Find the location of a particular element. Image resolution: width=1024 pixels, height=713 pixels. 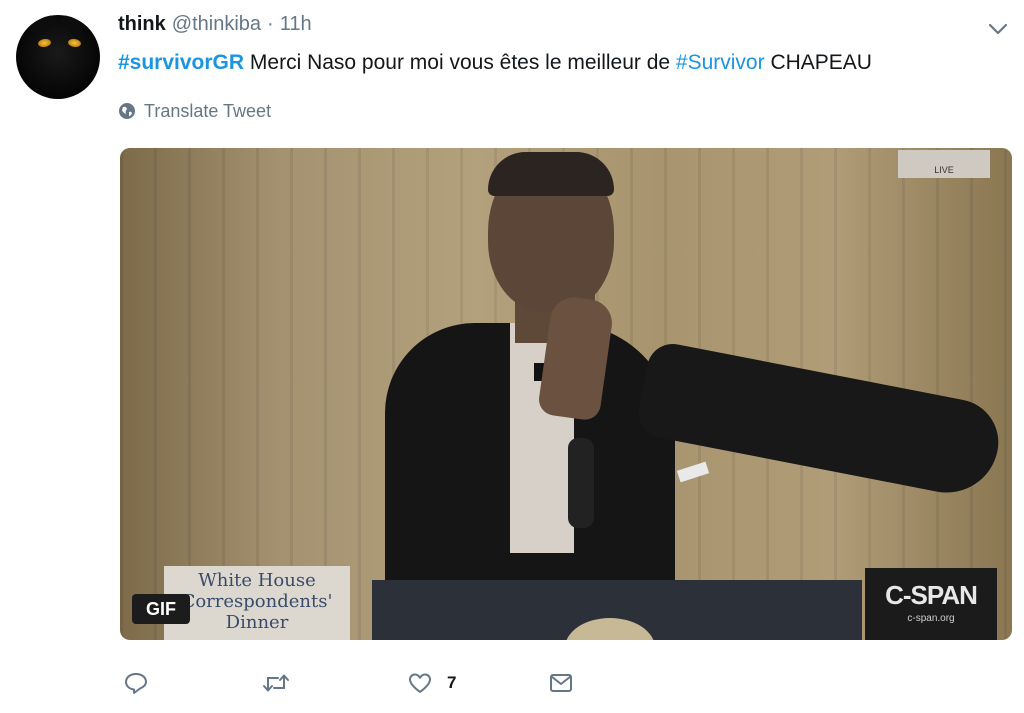

heart-icon is located at coordinates (420, 683).